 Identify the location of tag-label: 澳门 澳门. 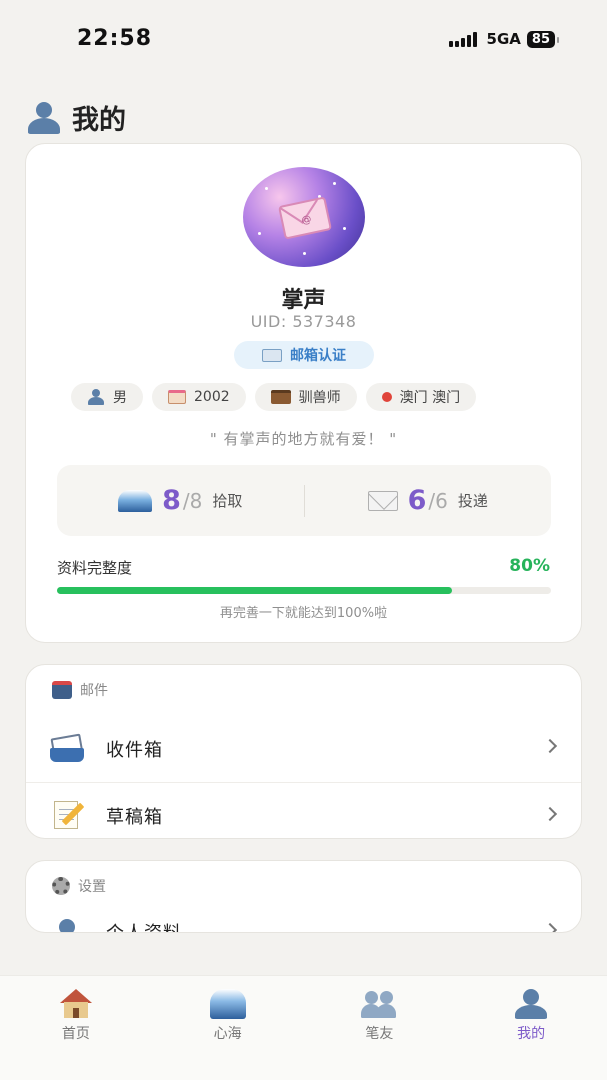
(430, 398).